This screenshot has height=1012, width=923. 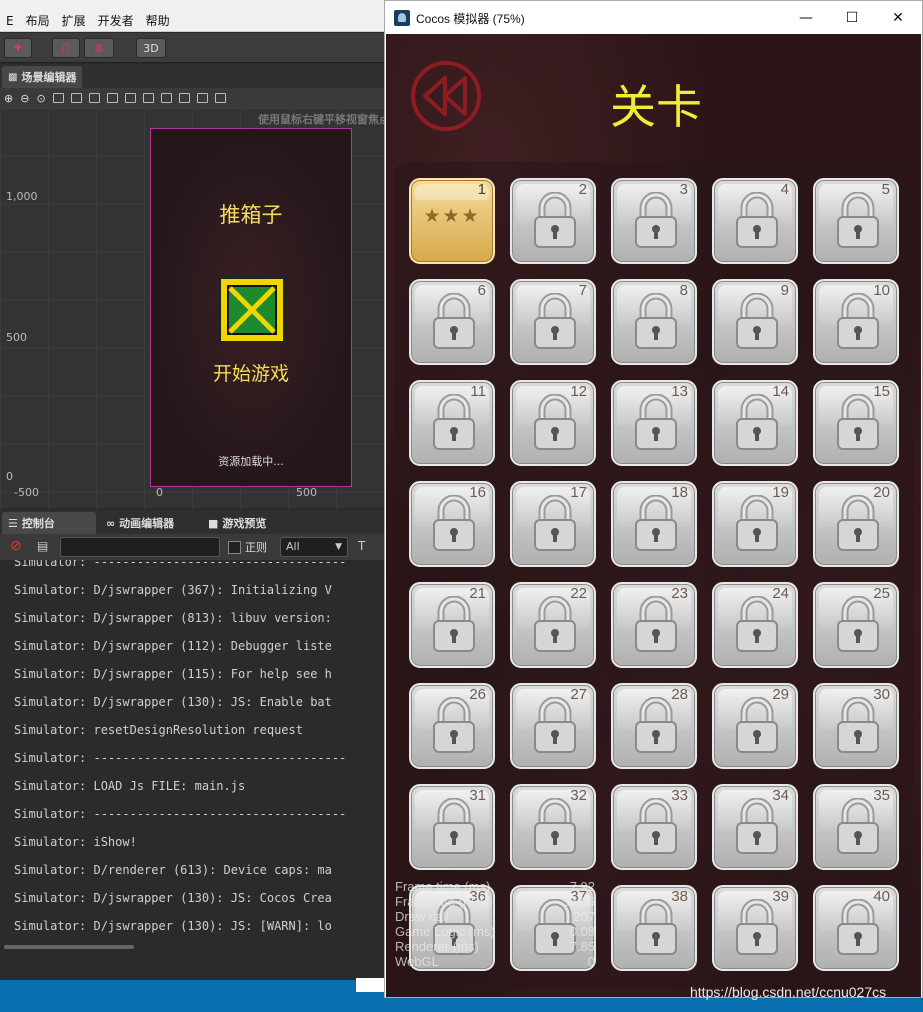 I want to click on align-bottom-icon, so click(x=148, y=98).